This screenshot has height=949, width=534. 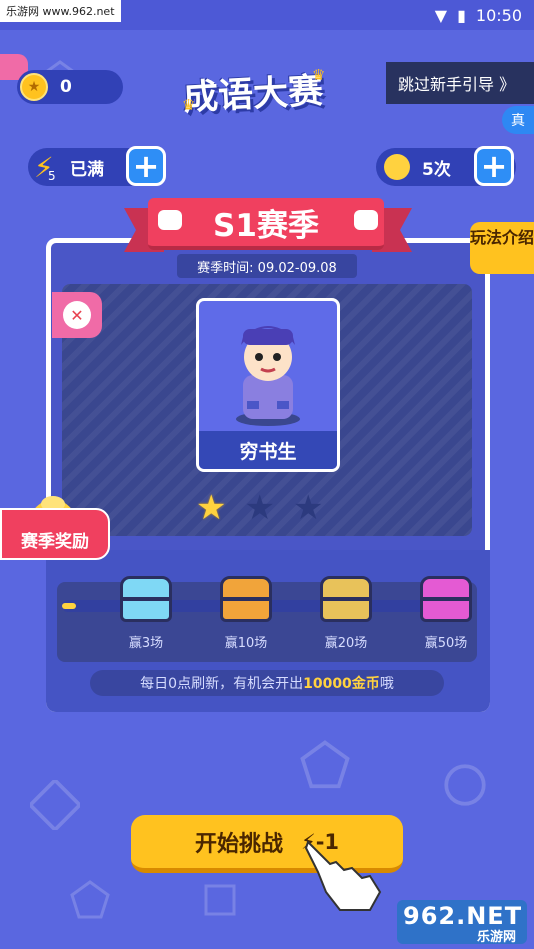 I want to click on watermark-sub: 乐游网, so click(x=497, y=937).